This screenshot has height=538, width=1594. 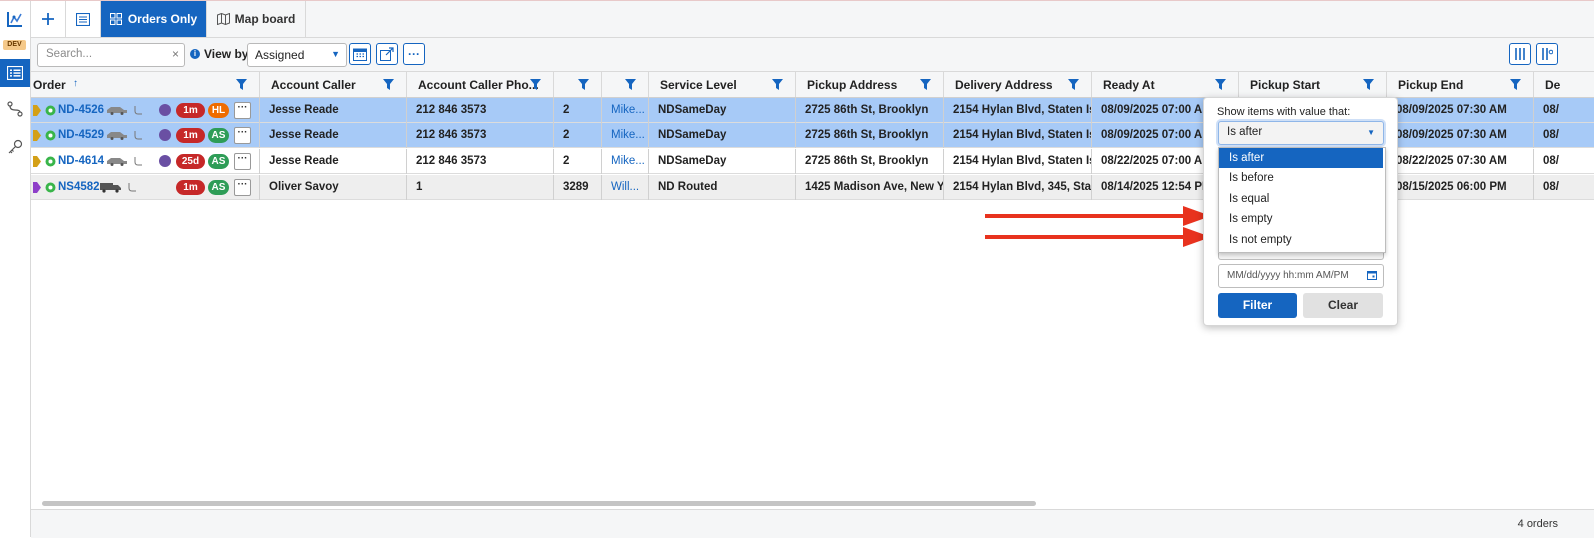 I want to click on truck-icon, so click(x=110, y=188).